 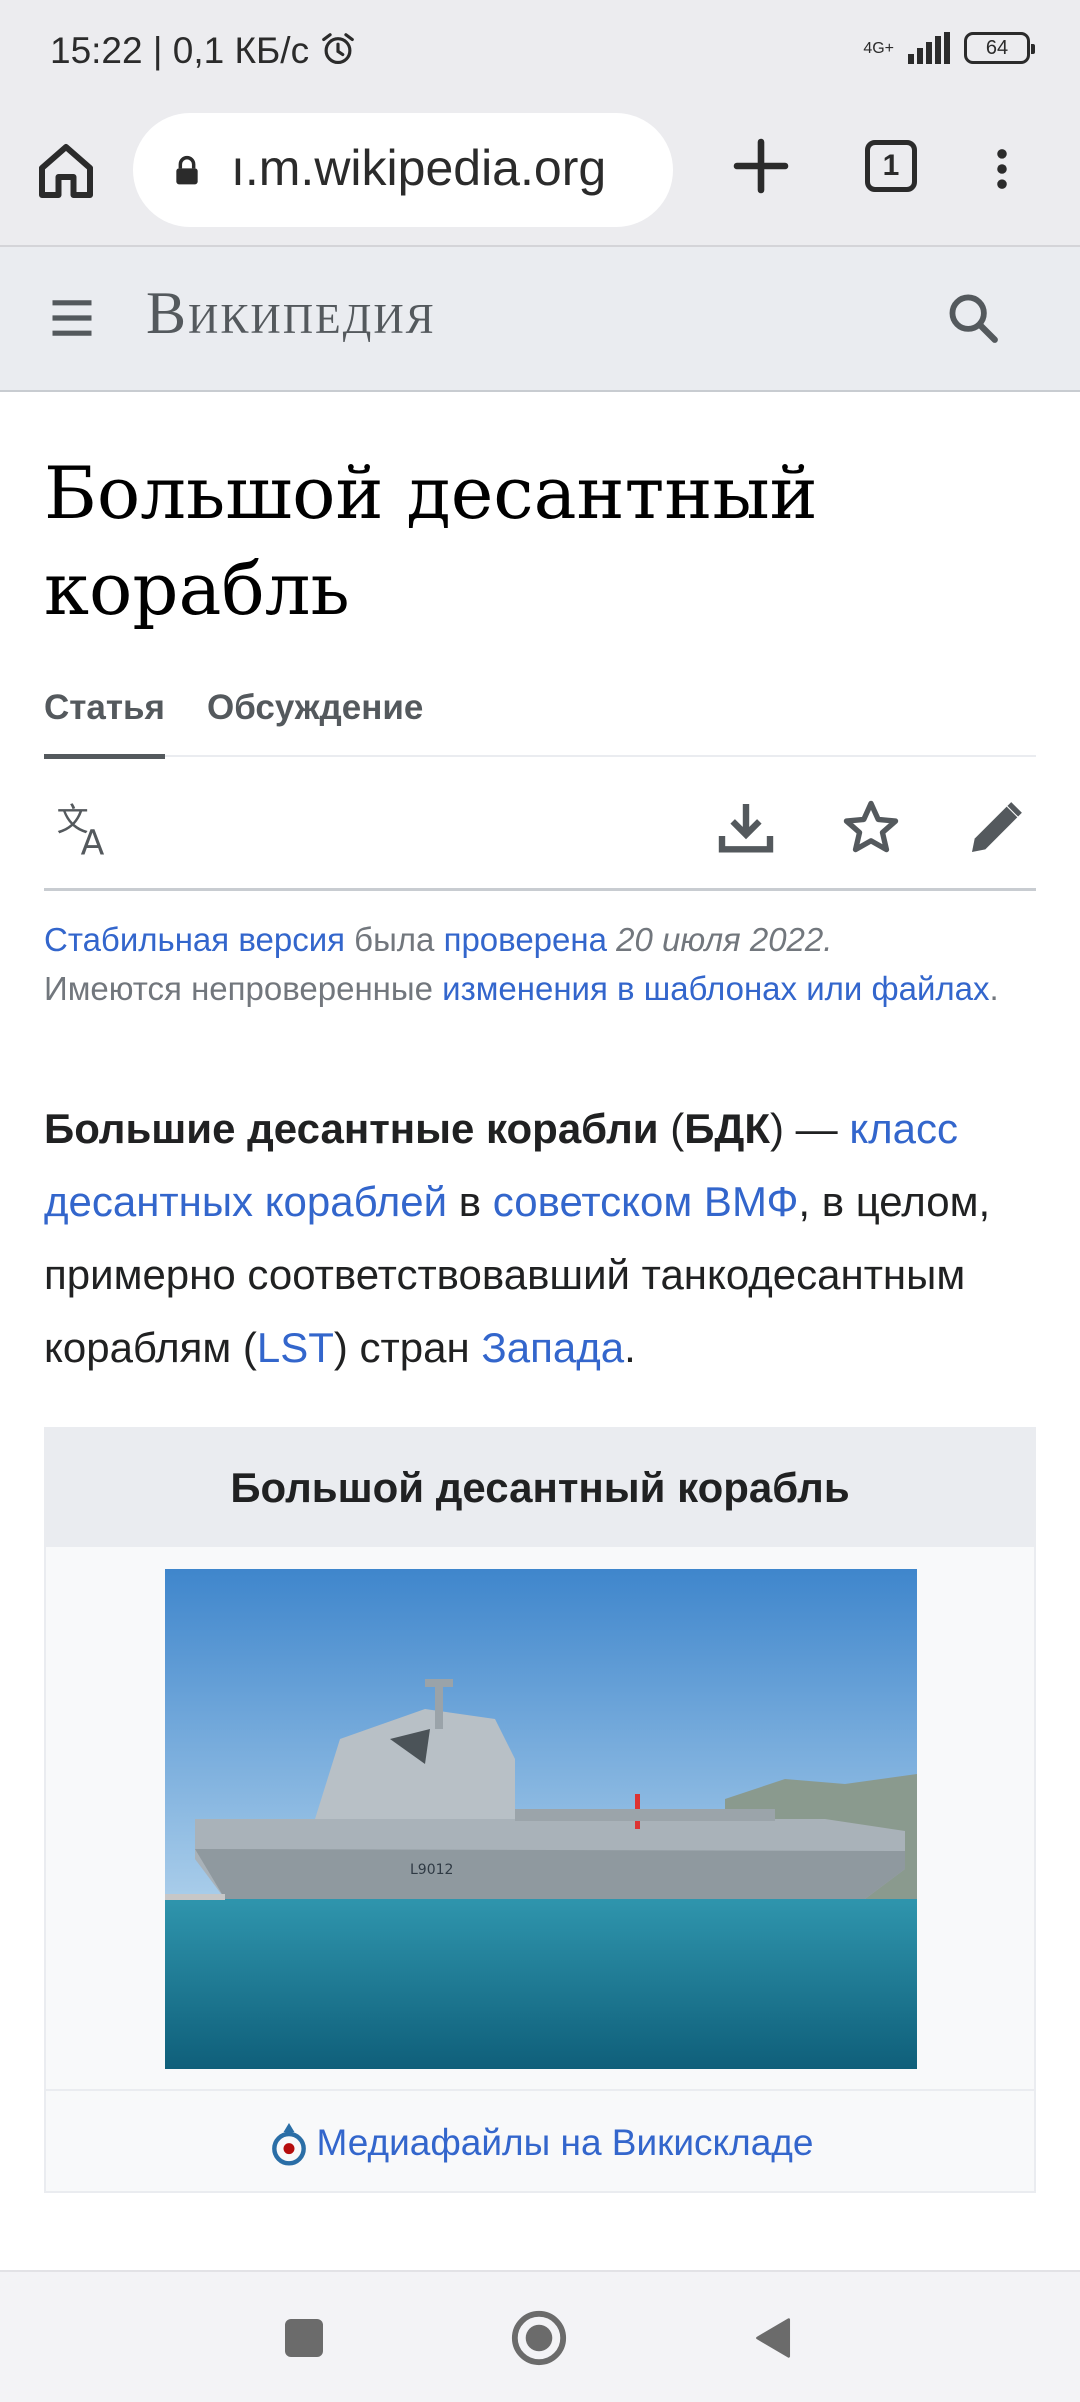 What do you see at coordinates (525, 939) in the screenshot?
I see `checked-link: проверена` at bounding box center [525, 939].